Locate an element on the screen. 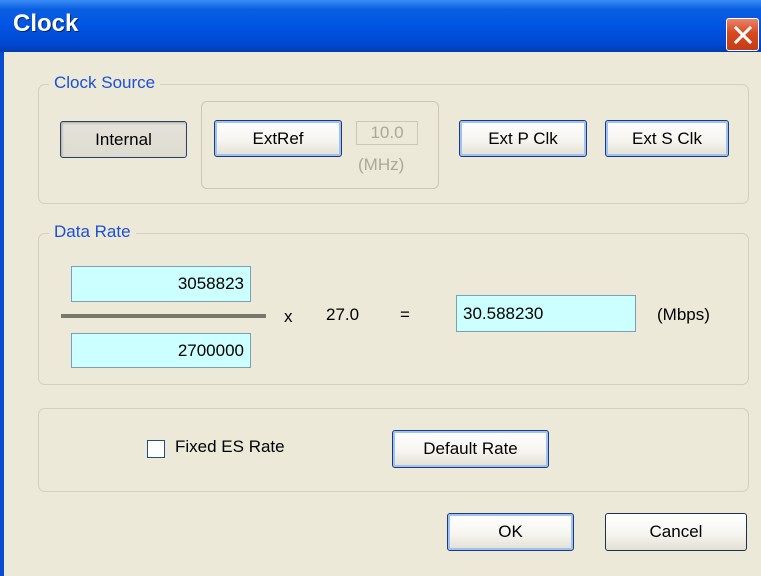 This screenshot has height=576, width=761. data-rate-result-field: 30.588230 is located at coordinates (546, 313).